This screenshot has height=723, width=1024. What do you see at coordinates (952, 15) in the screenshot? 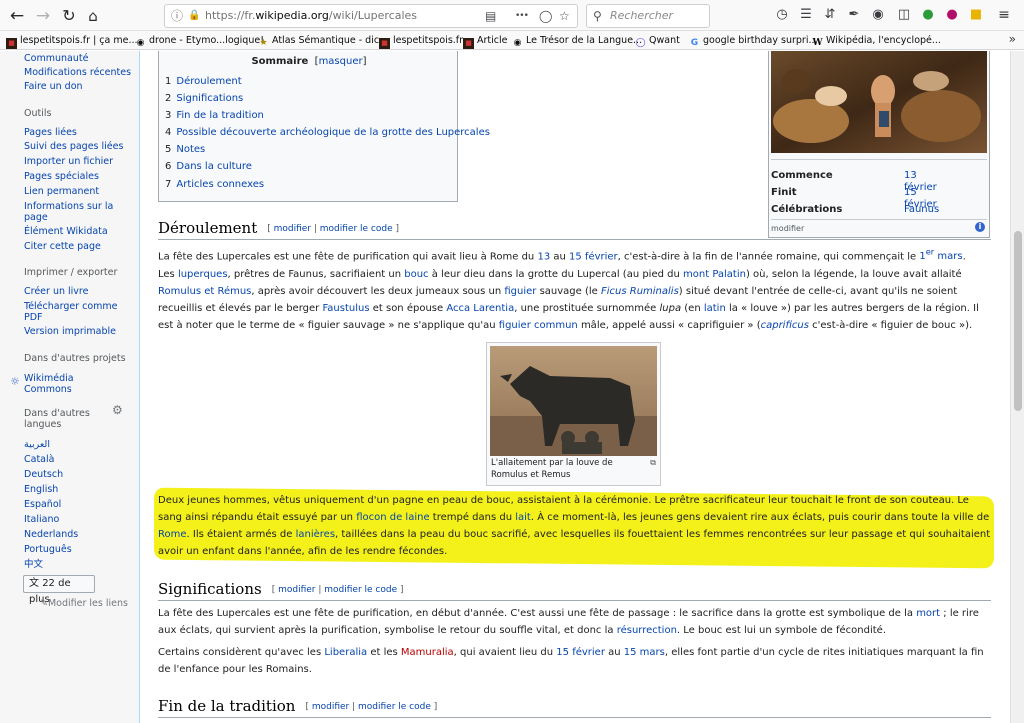
I see `extension-colors-icon: ●` at bounding box center [952, 15].